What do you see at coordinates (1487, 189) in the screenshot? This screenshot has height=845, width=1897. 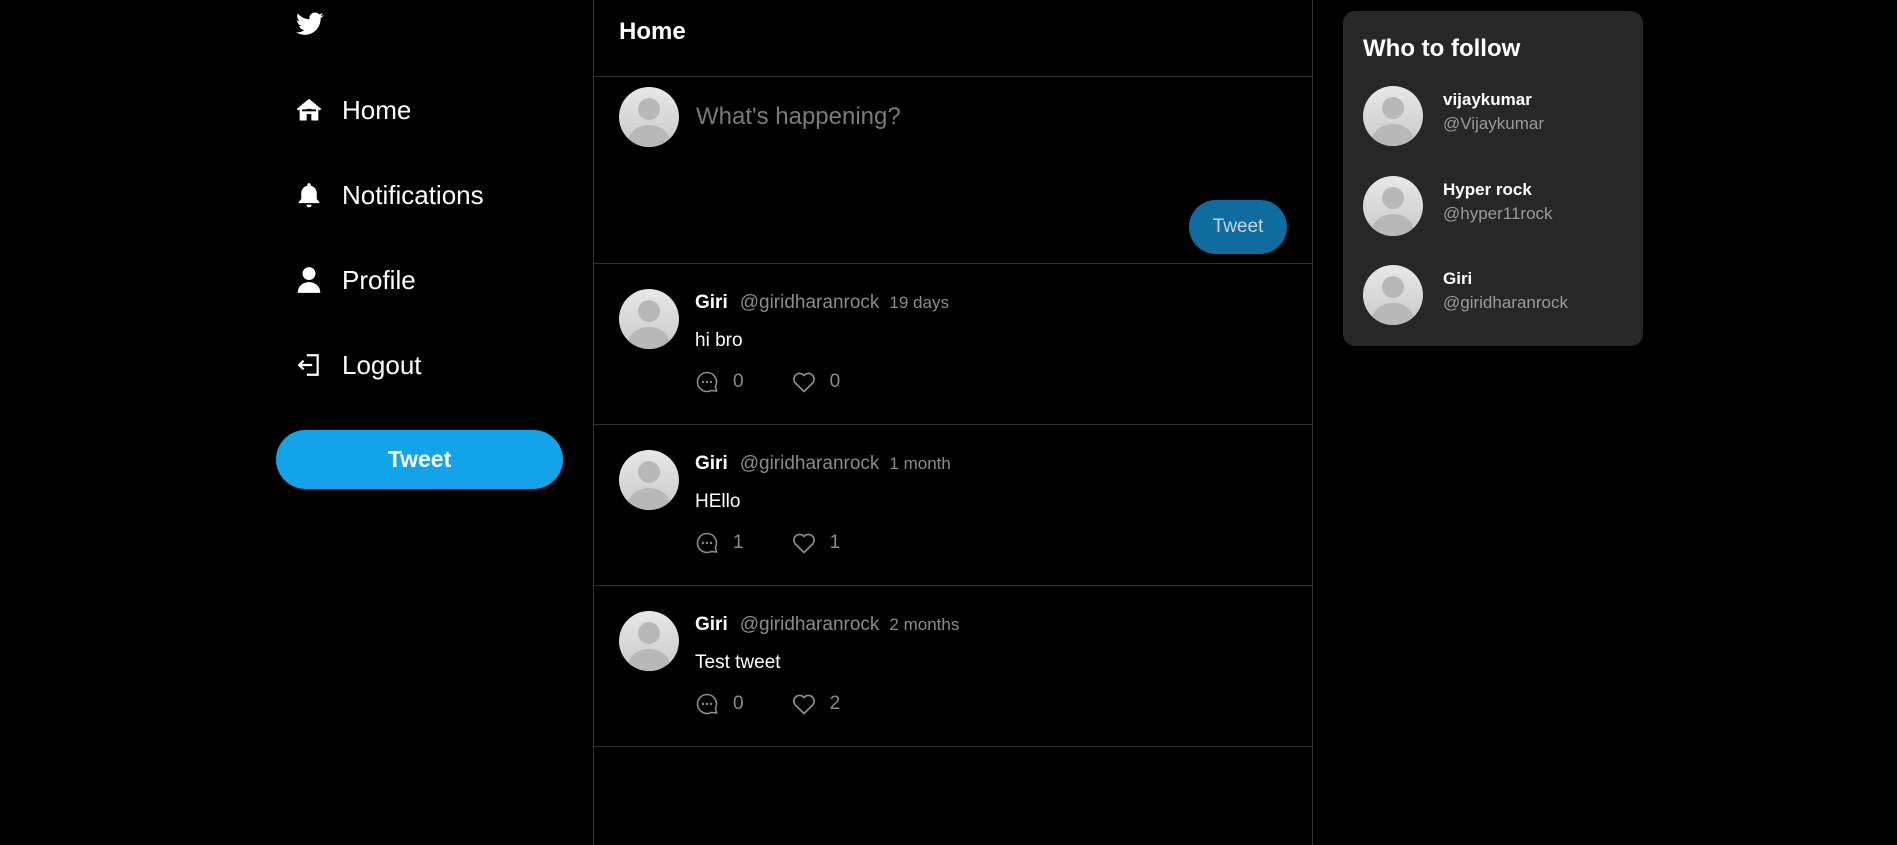 I see `suggestion-name: Hyper rock` at bounding box center [1487, 189].